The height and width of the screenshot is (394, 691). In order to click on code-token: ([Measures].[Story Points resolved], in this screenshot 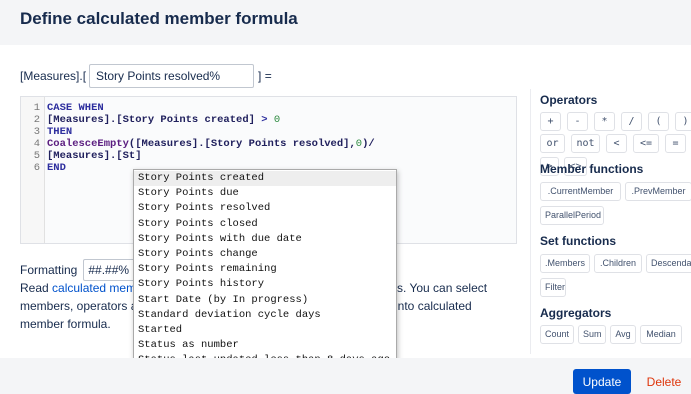, I will do `click(242, 144)`.